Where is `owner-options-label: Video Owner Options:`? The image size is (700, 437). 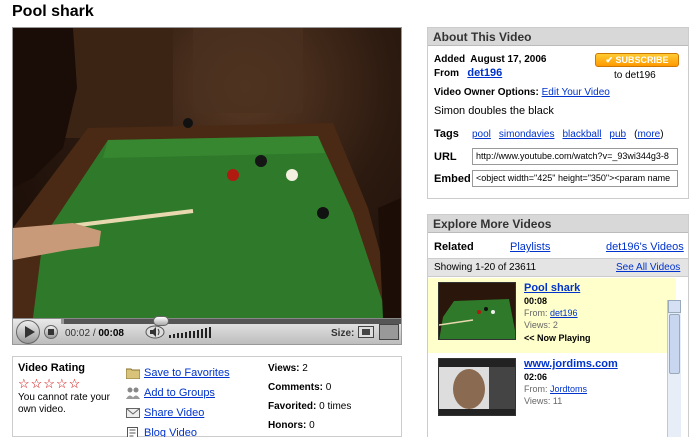
owner-options-label: Video Owner Options: is located at coordinates (486, 92).